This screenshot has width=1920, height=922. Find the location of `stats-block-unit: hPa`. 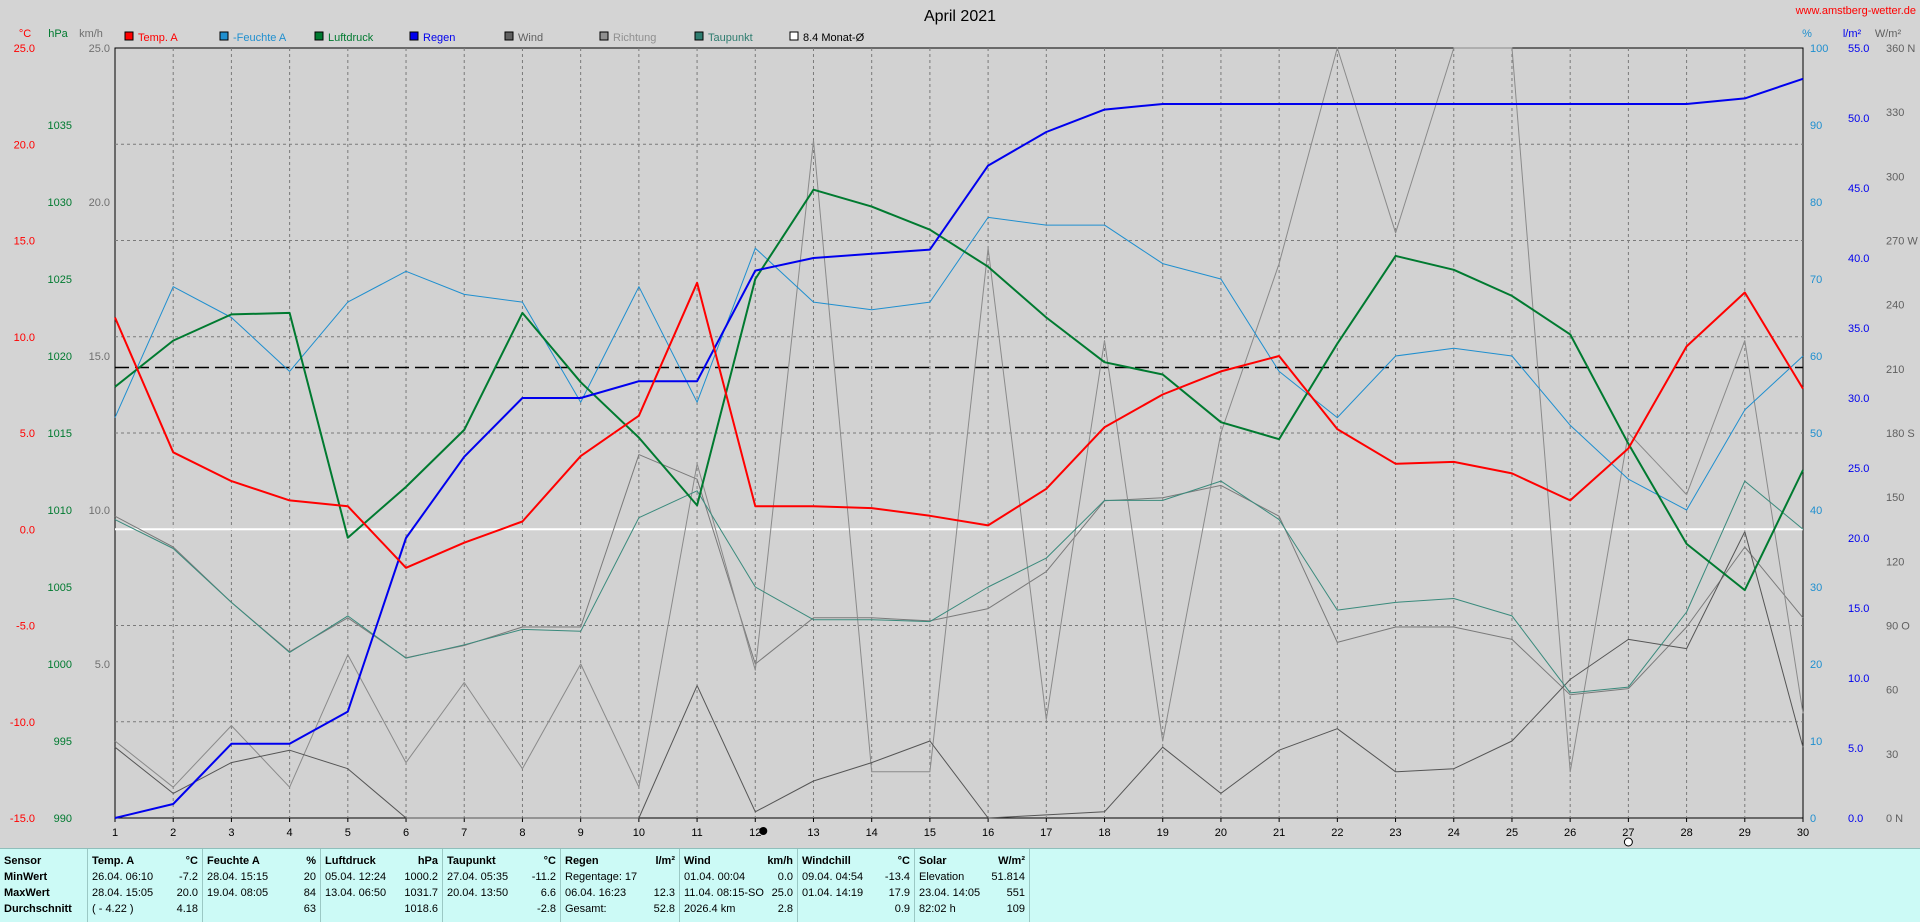

stats-block-unit: hPa is located at coordinates (427, 861).